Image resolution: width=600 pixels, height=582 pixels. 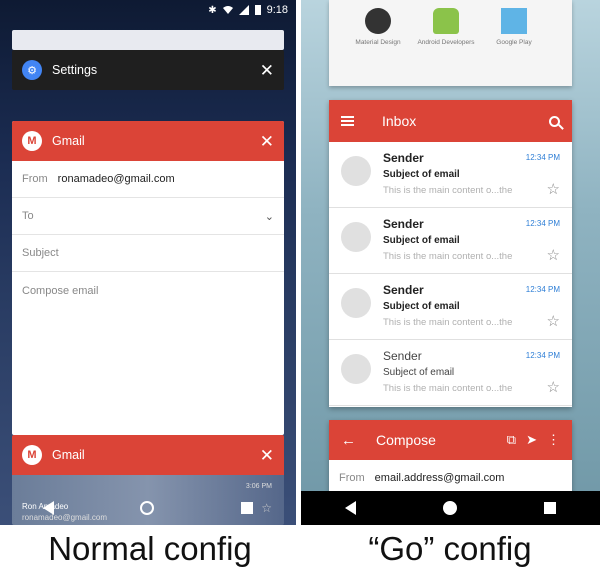 I want to click on settings-card: ⚙ Settings ✕, so click(x=148, y=70).